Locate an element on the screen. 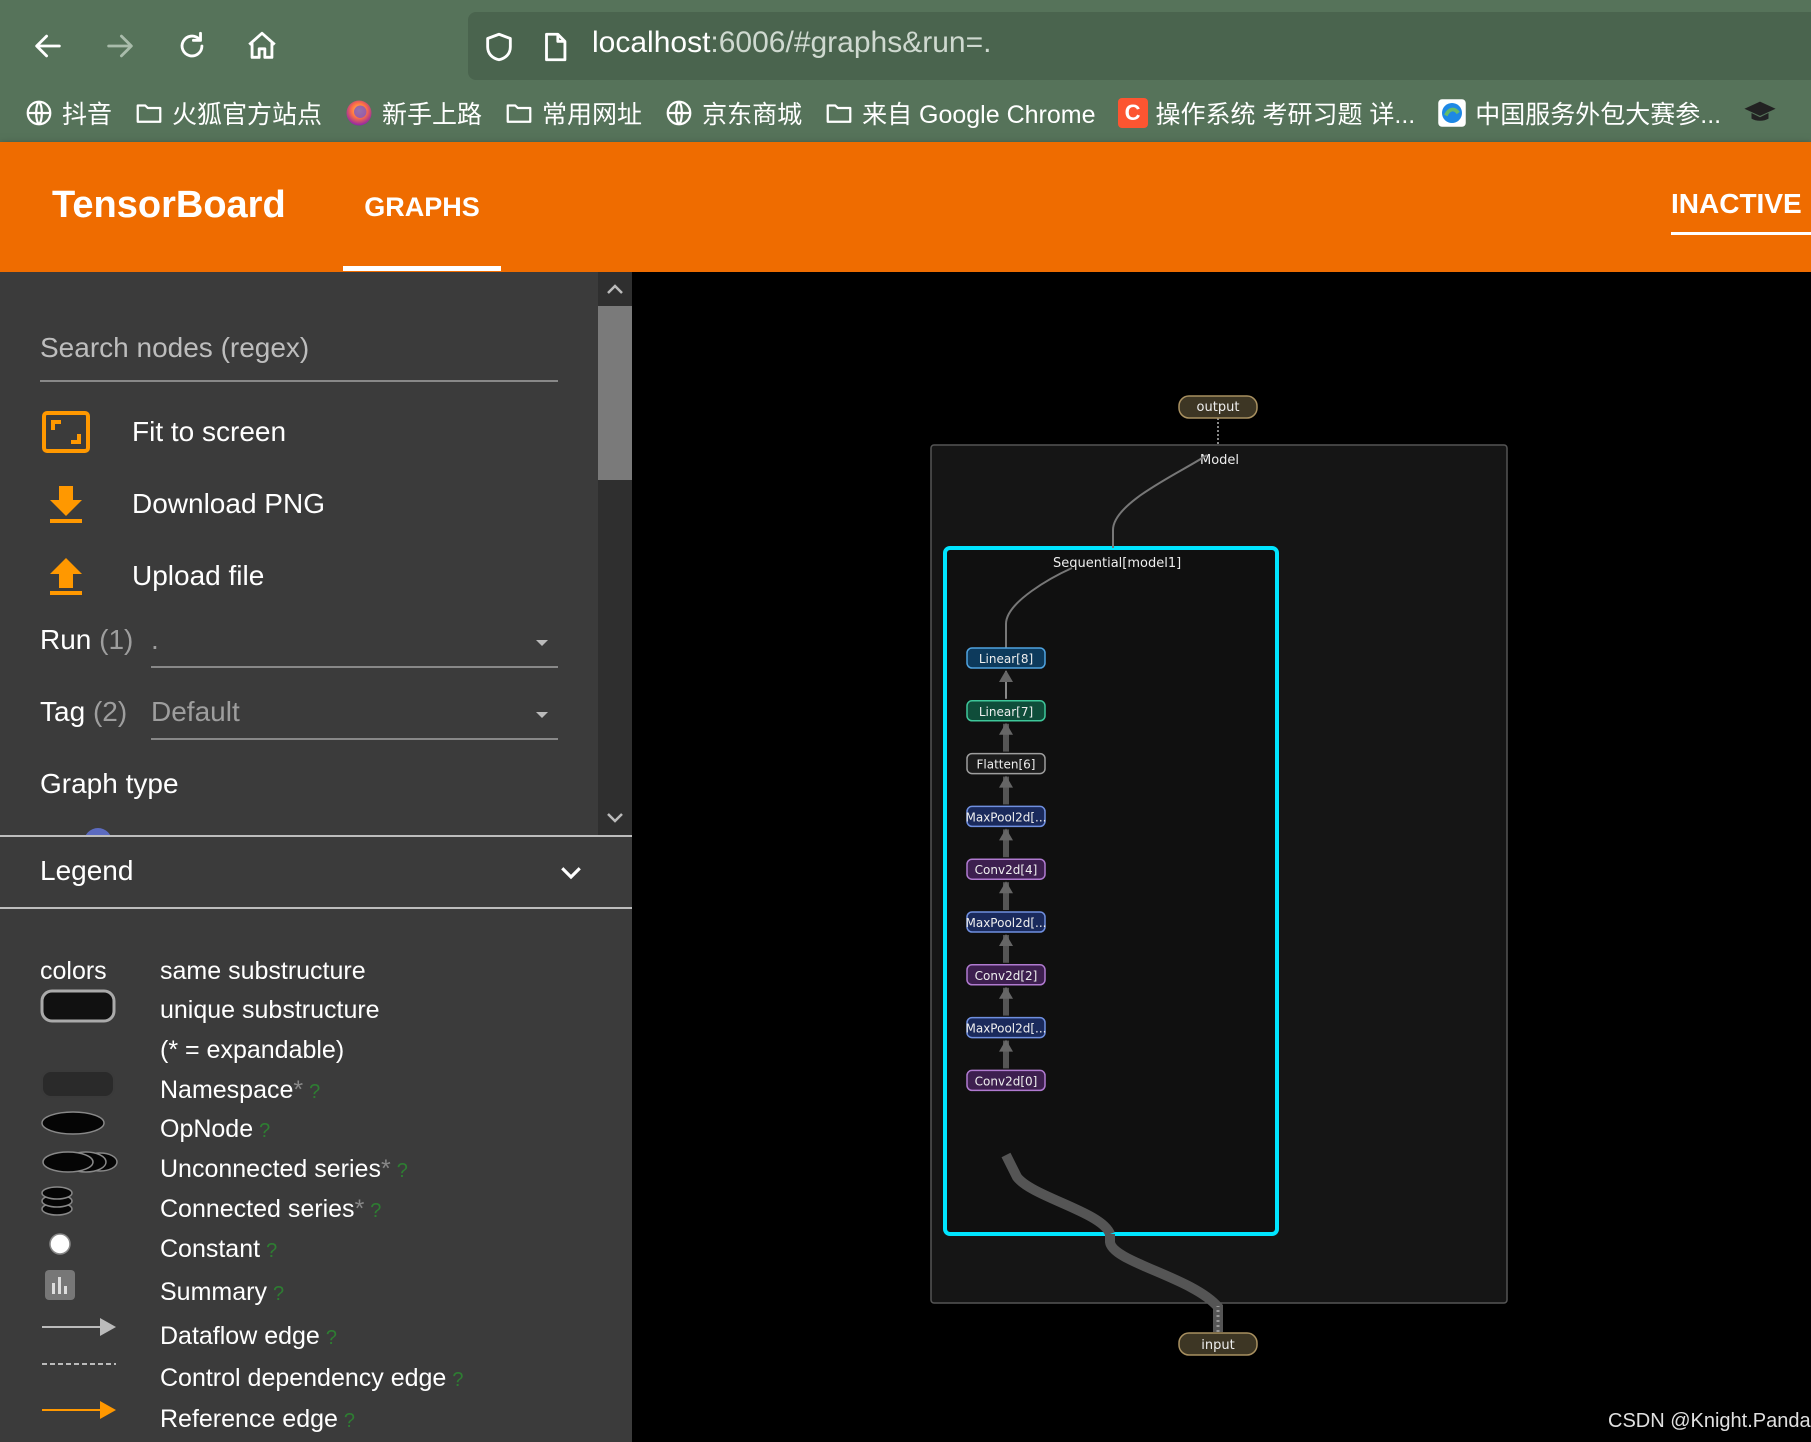  legend-connected-series: Connected series*? is located at coordinates (270, 1209).